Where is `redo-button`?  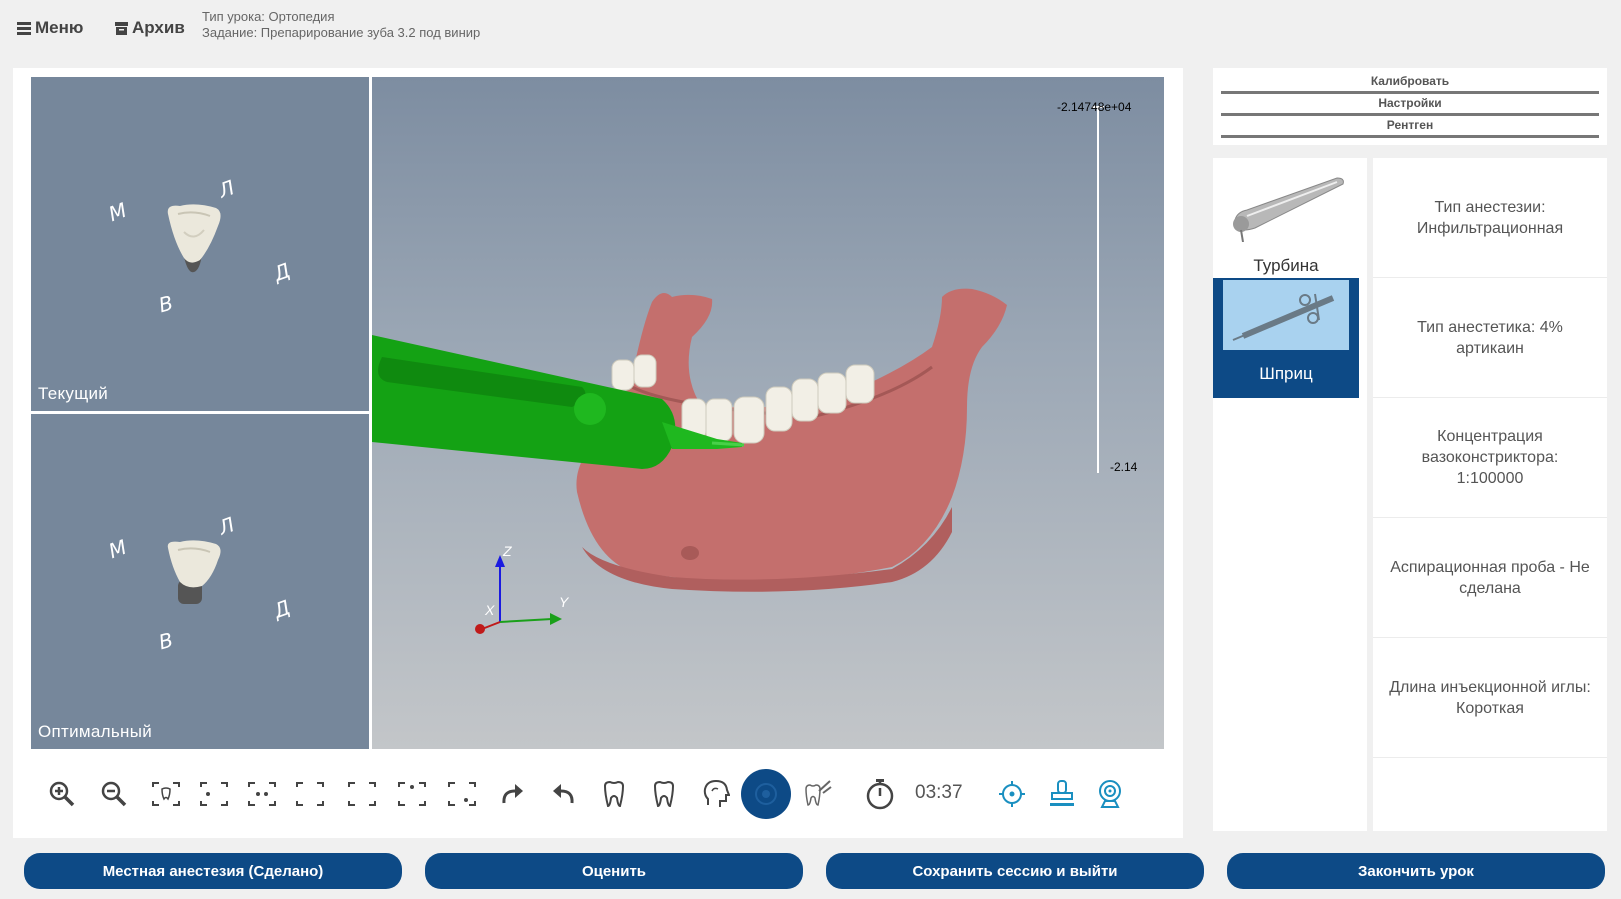
redo-button is located at coordinates (512, 794).